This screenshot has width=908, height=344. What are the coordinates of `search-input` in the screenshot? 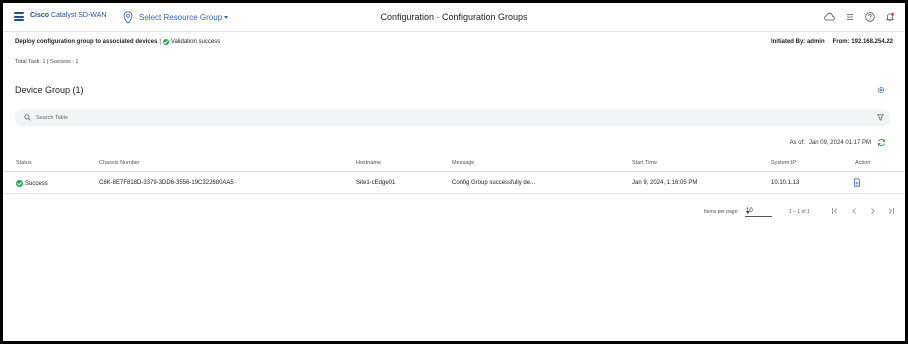 It's located at (446, 117).